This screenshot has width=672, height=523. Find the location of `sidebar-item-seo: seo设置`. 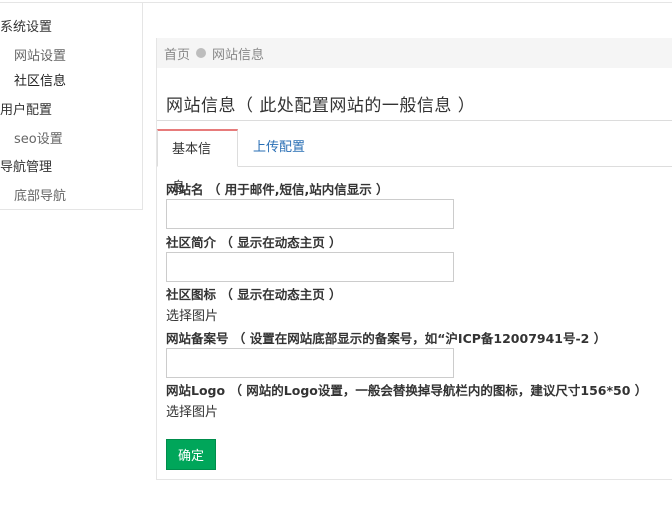

sidebar-item-seo: seo设置 is located at coordinates (38, 137).